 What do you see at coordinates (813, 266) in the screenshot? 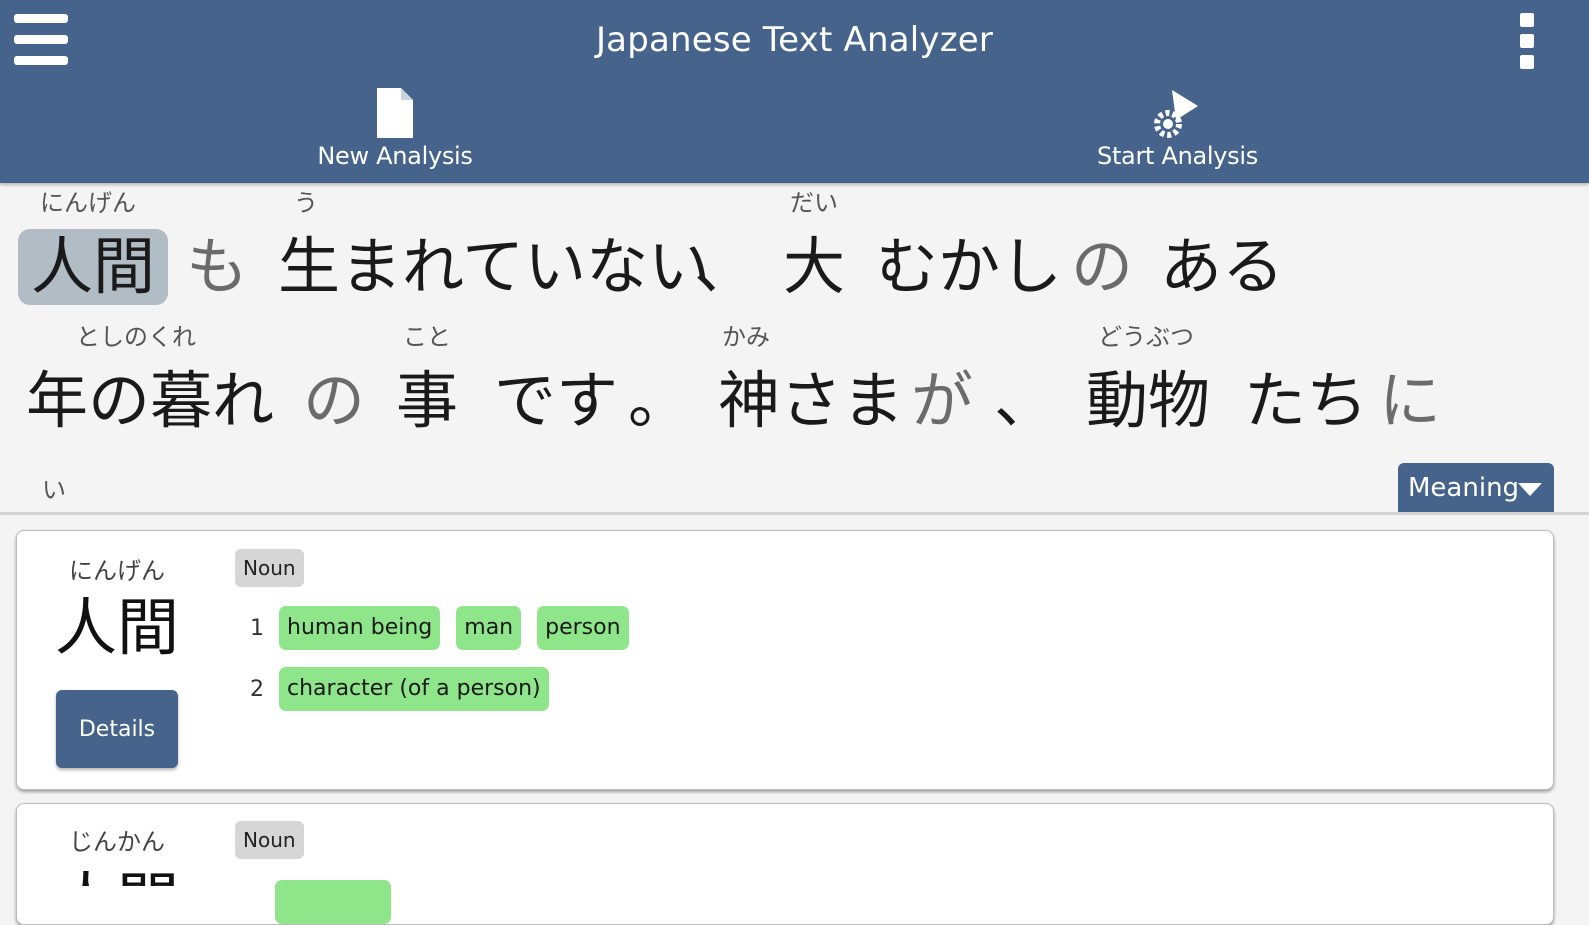
I see `token-text: 大` at bounding box center [813, 266].